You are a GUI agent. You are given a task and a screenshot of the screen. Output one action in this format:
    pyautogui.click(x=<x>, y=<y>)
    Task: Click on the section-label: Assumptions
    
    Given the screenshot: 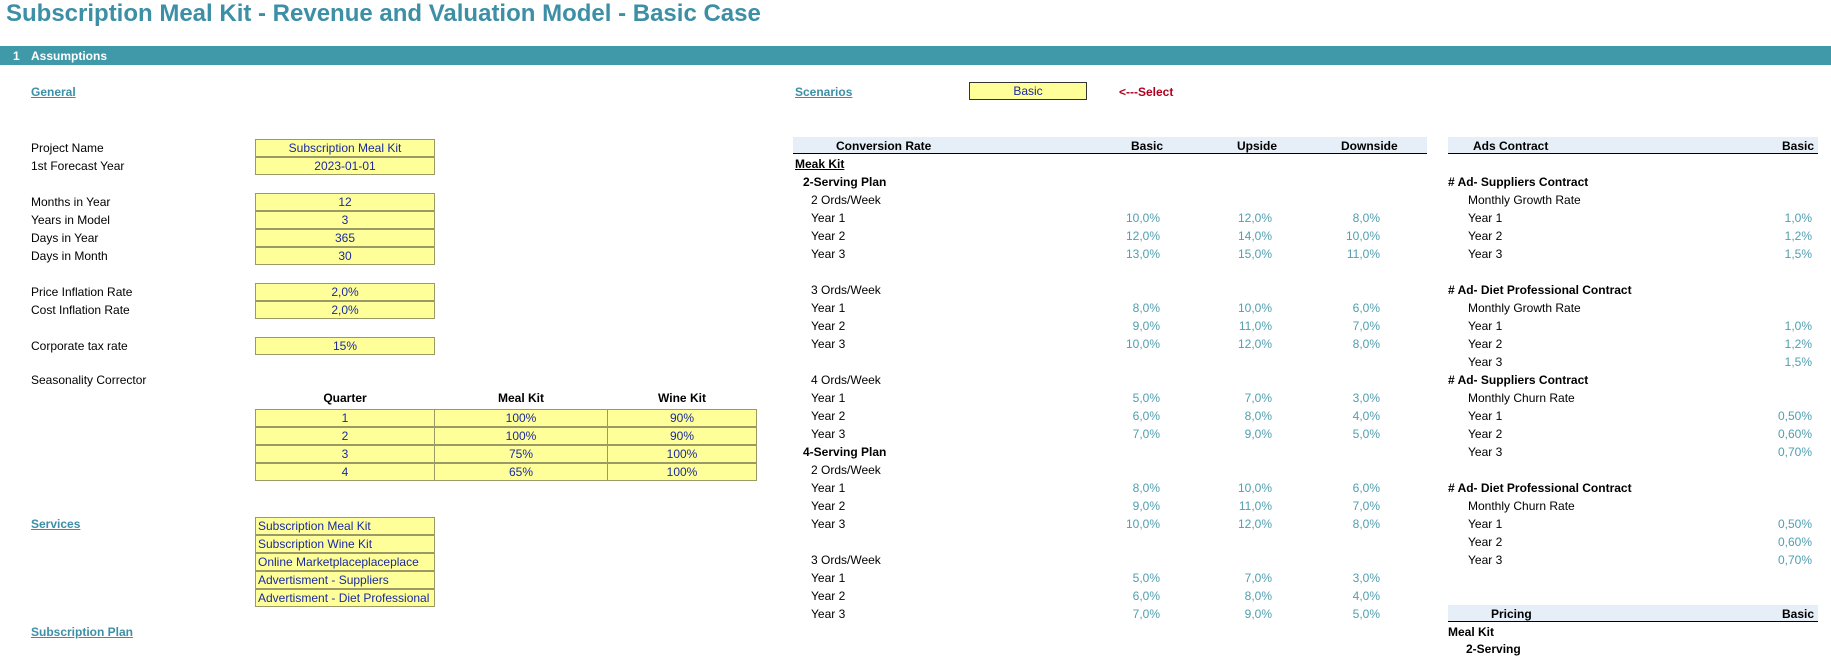 What is the action you would take?
    pyautogui.click(x=69, y=56)
    